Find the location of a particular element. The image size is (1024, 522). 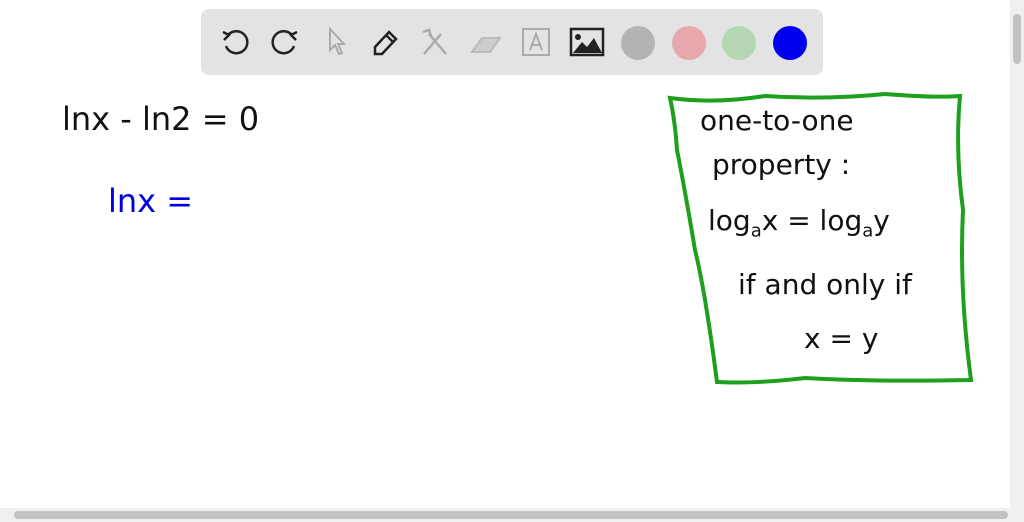

select-icon is located at coordinates (336, 42).